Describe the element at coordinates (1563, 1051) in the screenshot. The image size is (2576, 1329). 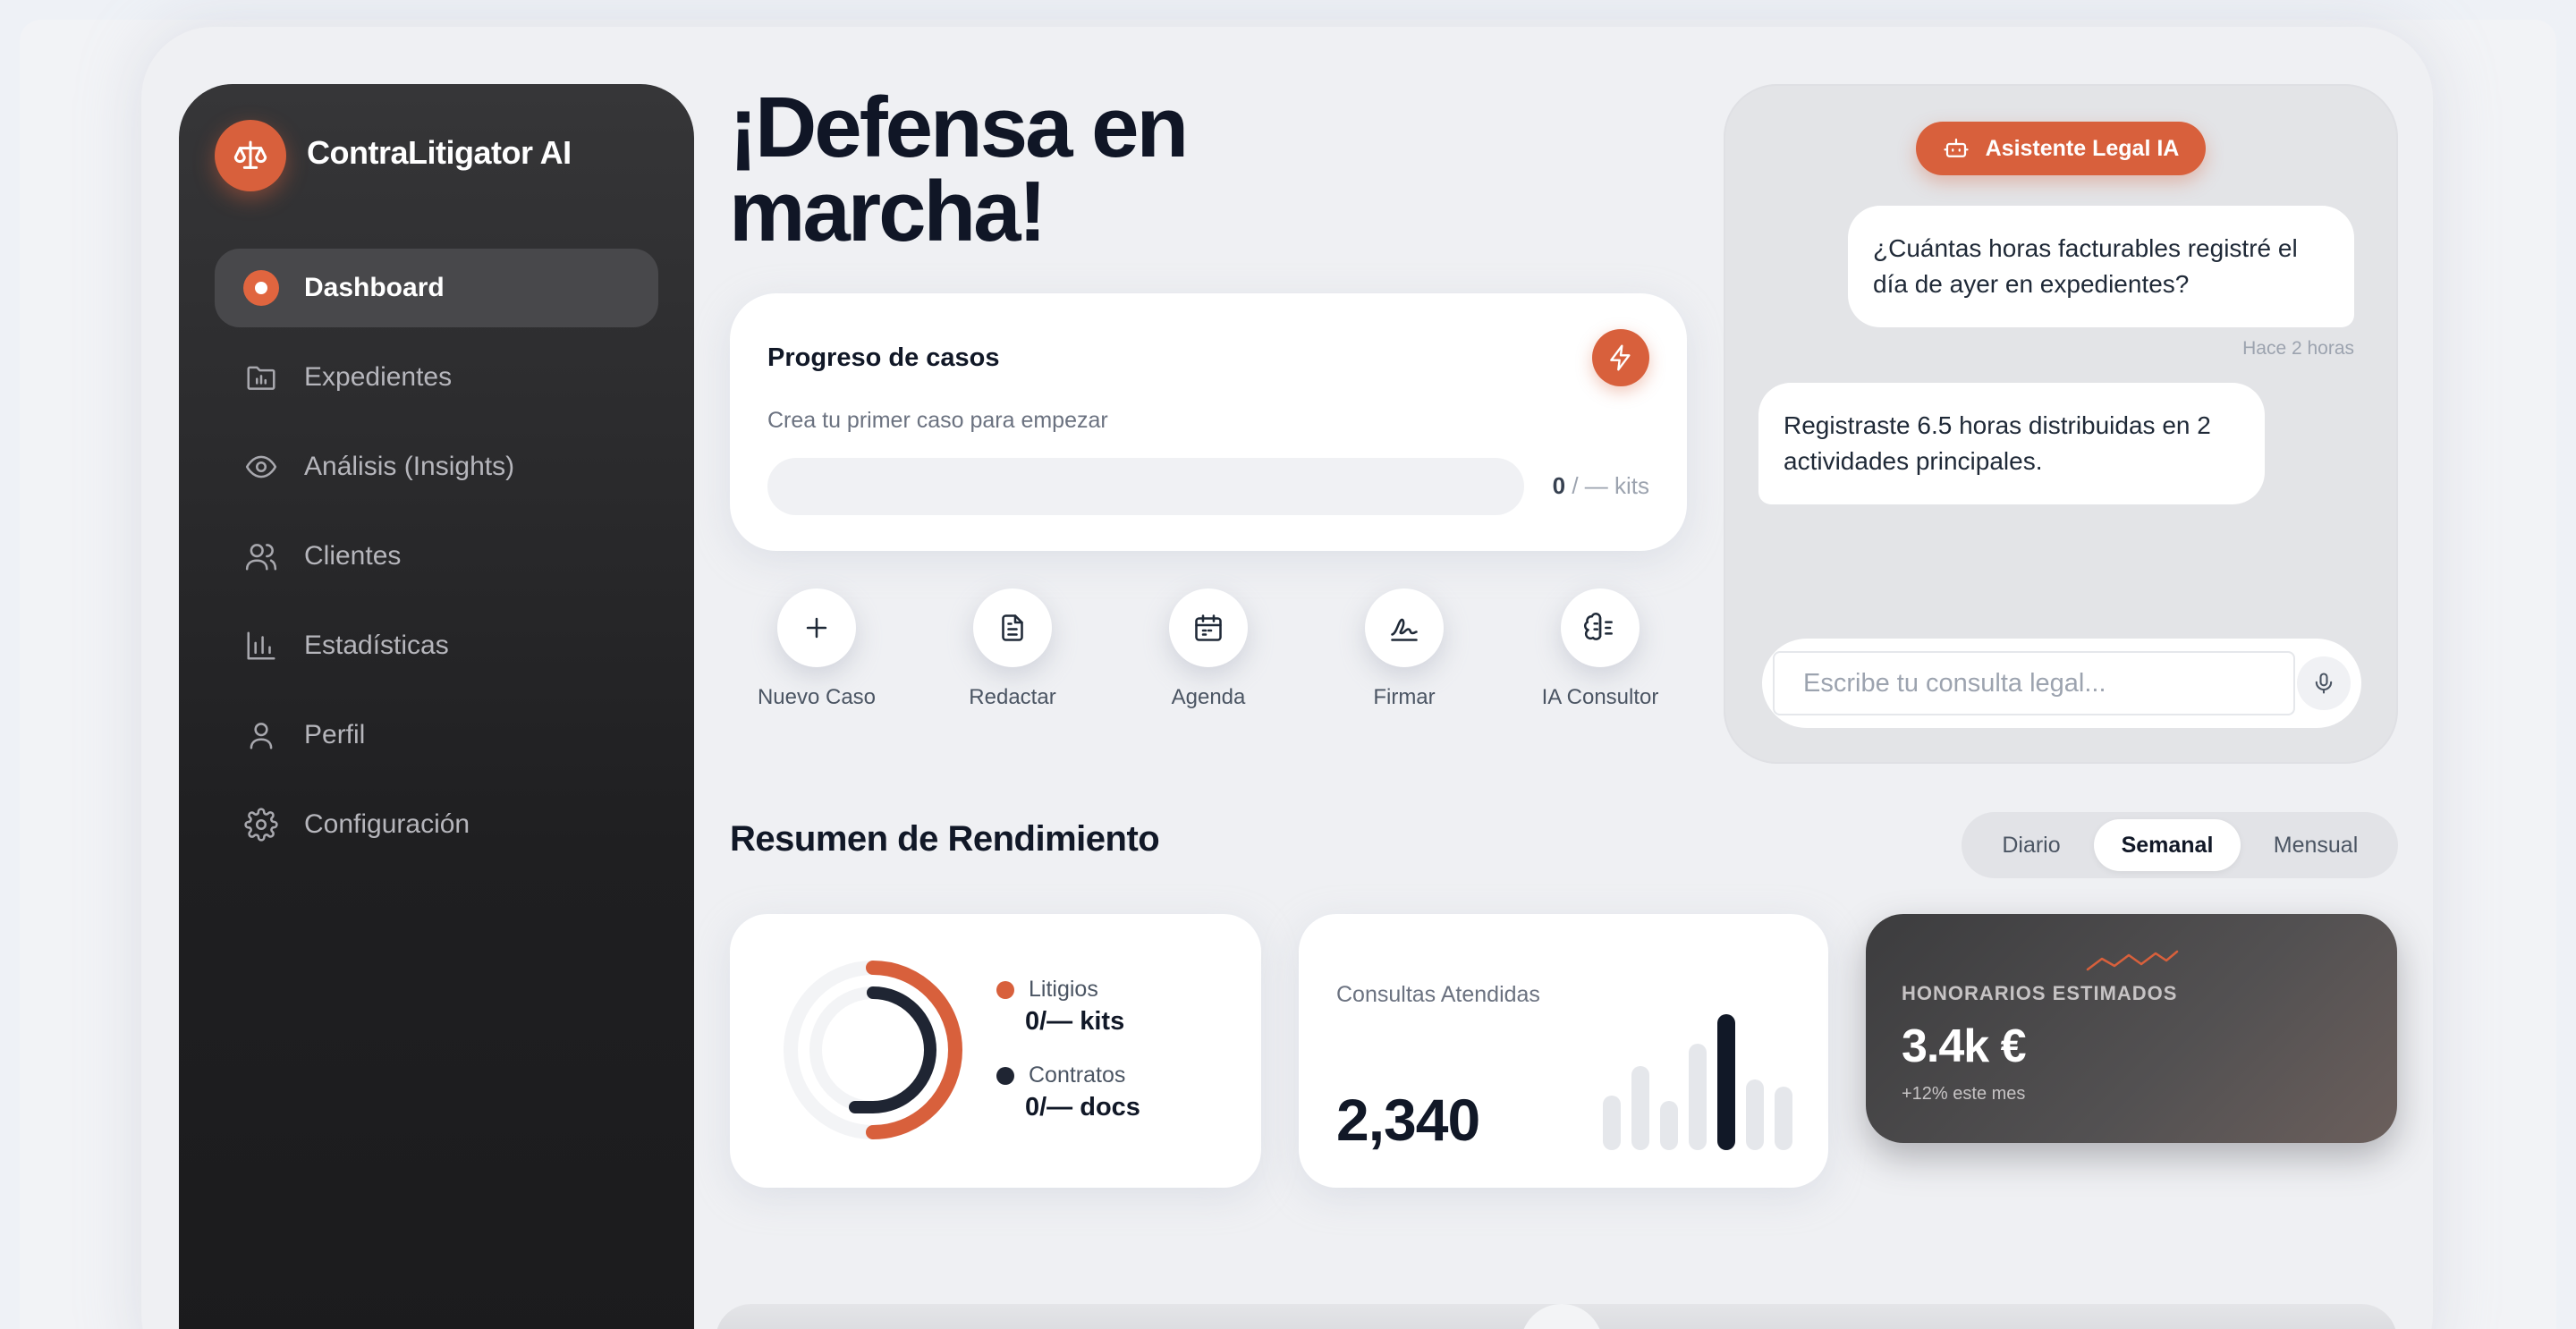
I see `consultas-card: Consultas Atendidas 2,340` at that location.